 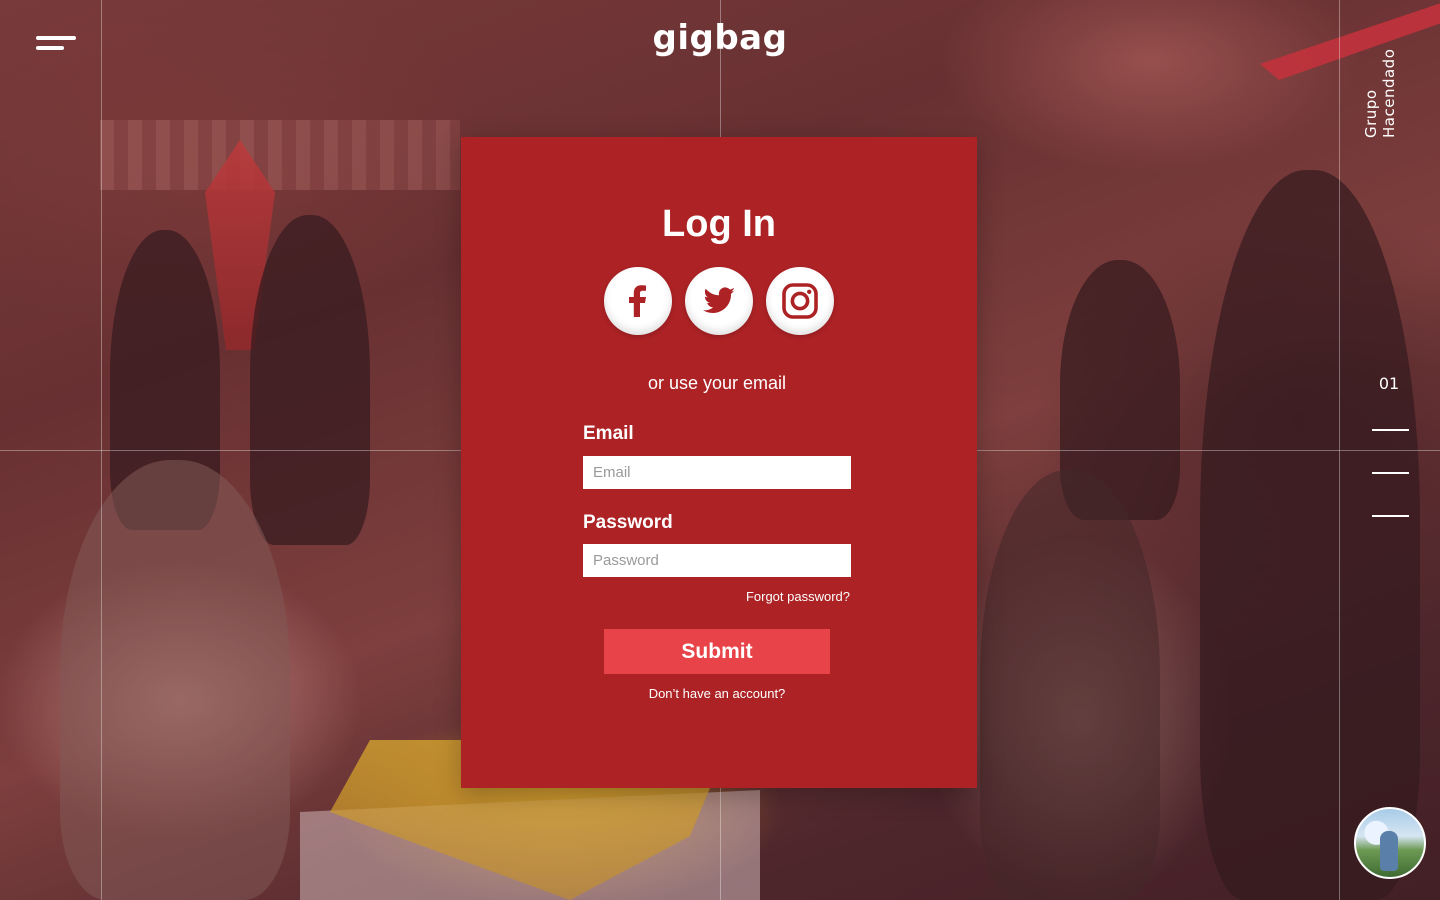 What do you see at coordinates (719, 224) in the screenshot?
I see `login-title: Log In` at bounding box center [719, 224].